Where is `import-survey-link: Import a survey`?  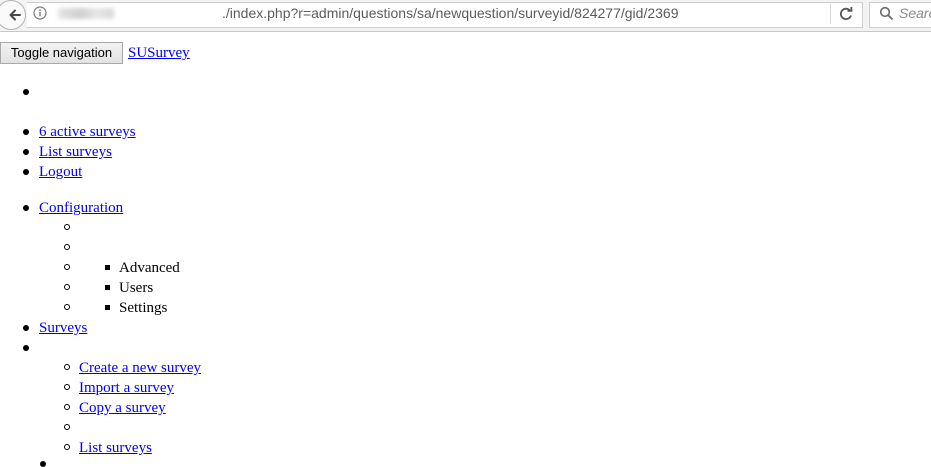 import-survey-link: Import a survey is located at coordinates (126, 388).